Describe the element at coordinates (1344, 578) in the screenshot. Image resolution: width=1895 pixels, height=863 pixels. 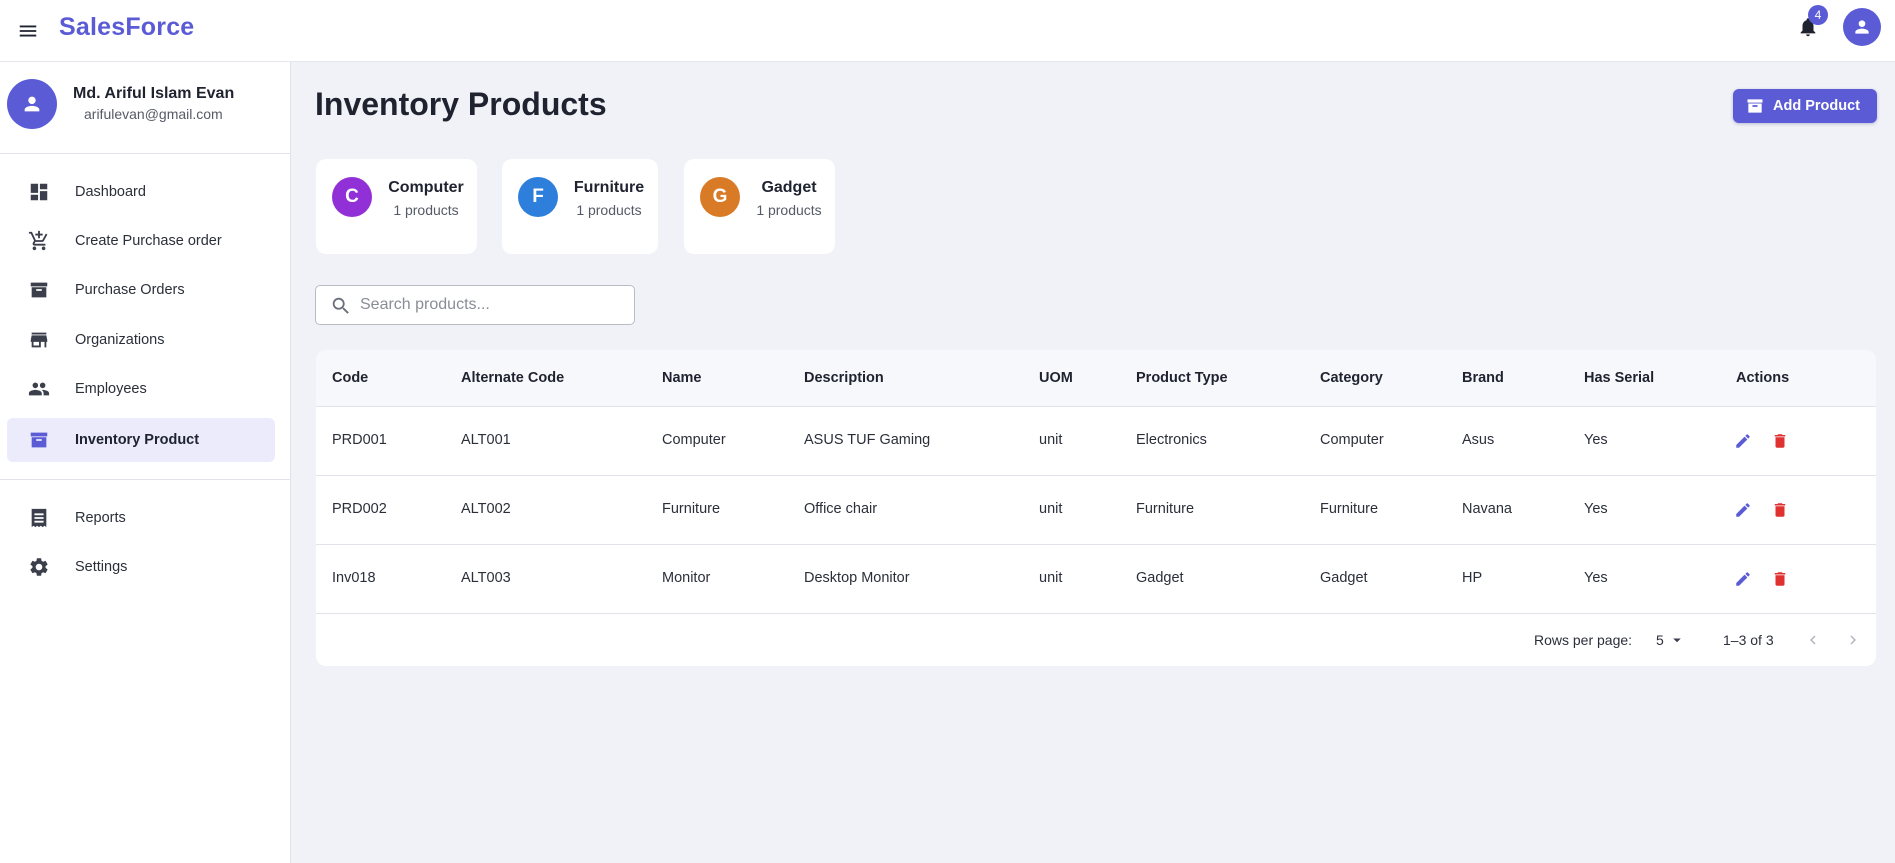
I see `cell-category: Gadget` at that location.